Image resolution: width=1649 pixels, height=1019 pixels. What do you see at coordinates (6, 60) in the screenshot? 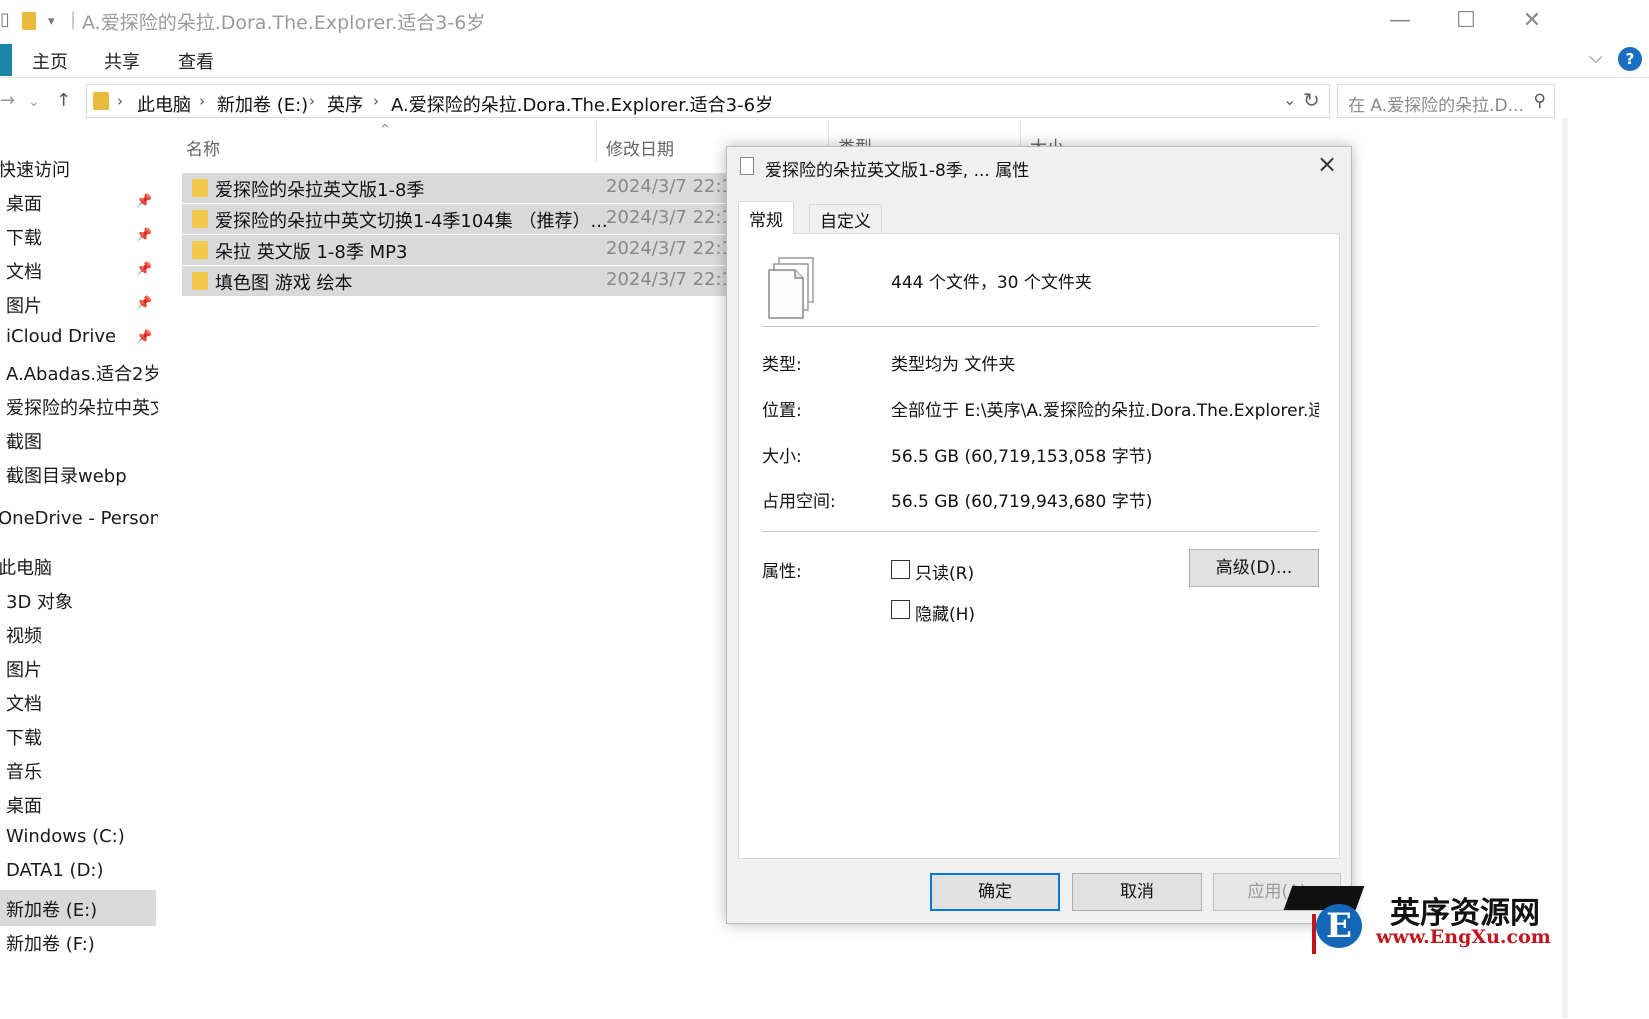
I see `file-tab` at bounding box center [6, 60].